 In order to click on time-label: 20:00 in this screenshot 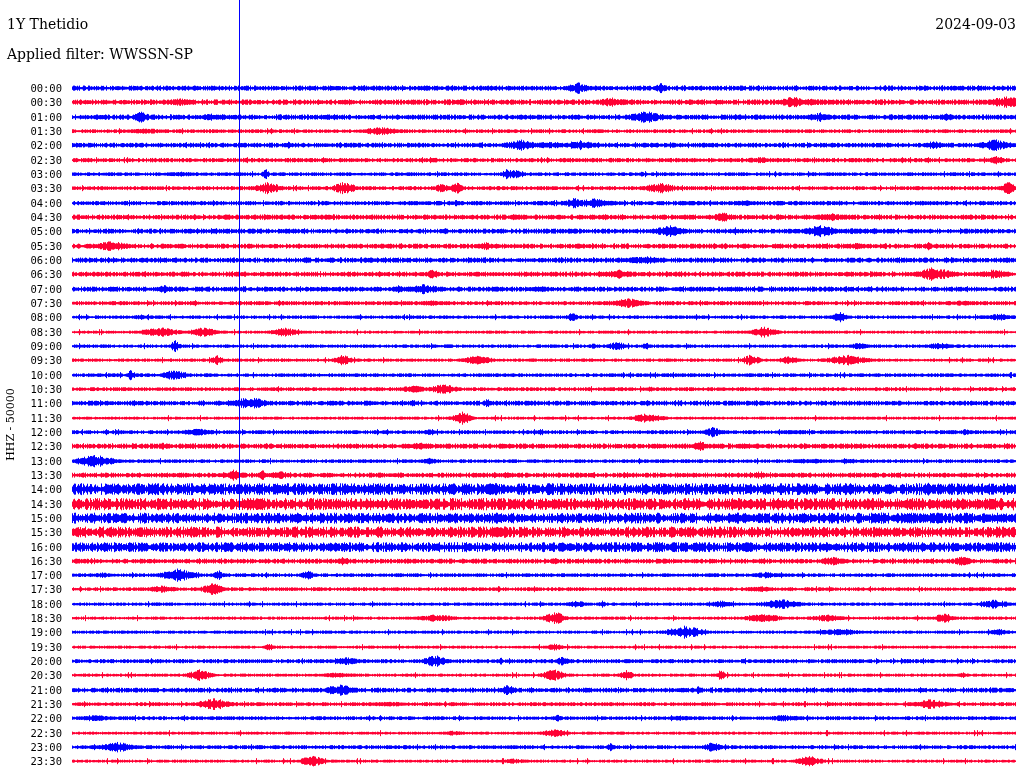, I will do `click(45, 661)`.